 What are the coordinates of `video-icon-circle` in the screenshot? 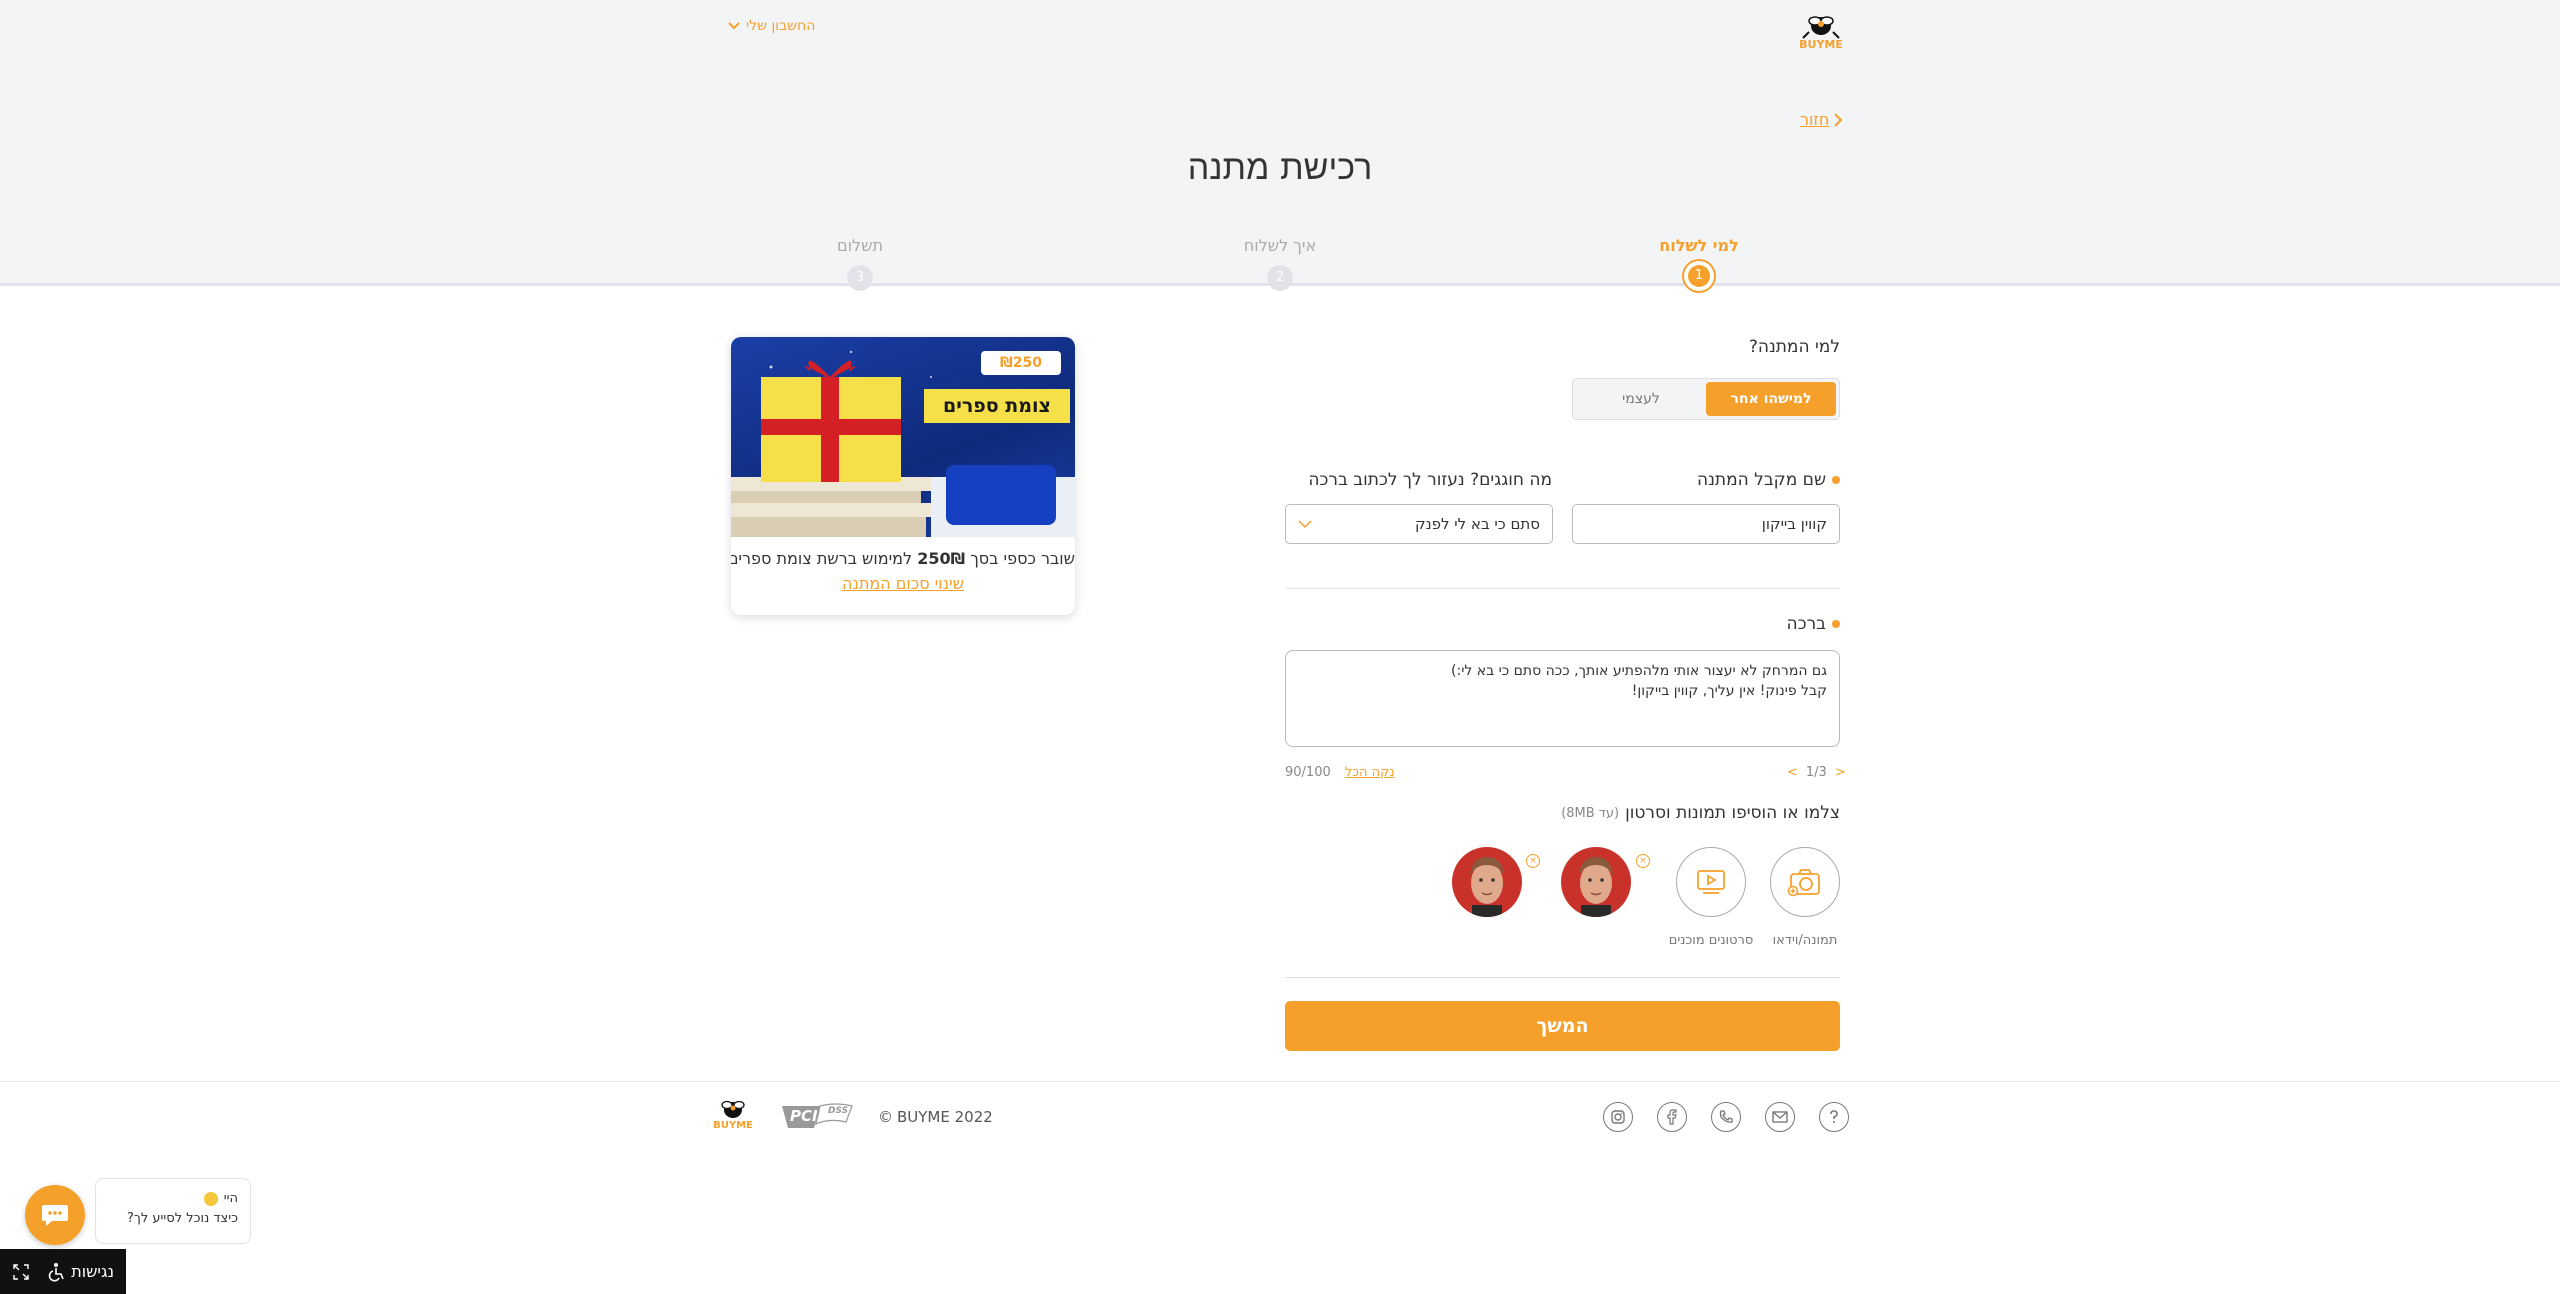 It's located at (1711, 882).